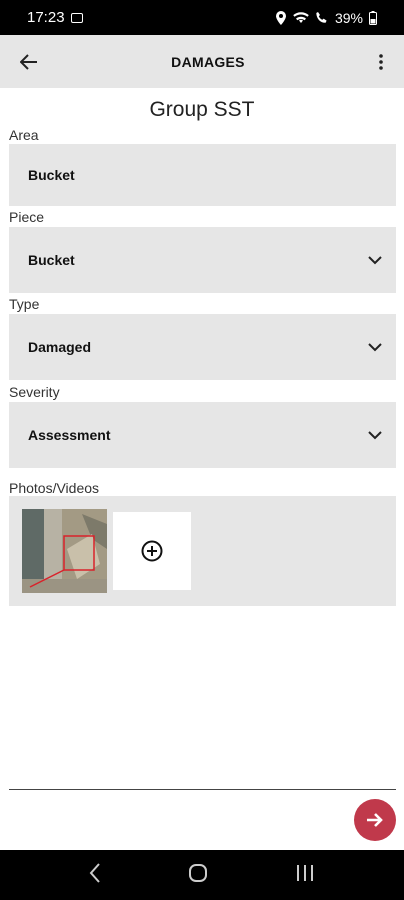  I want to click on next-button, so click(375, 820).